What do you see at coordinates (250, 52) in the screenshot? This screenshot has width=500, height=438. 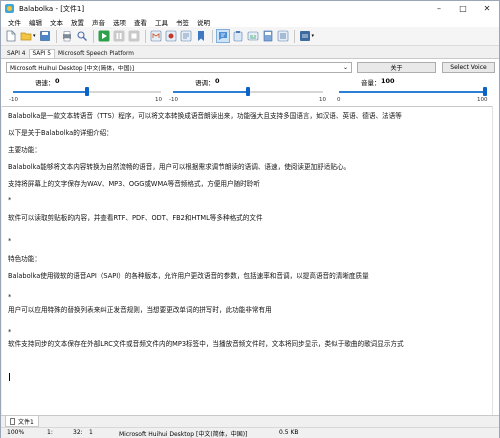 I see `engine-tabs: SAPI 4 SAPI 5 Microsoft Speech Platform` at bounding box center [250, 52].